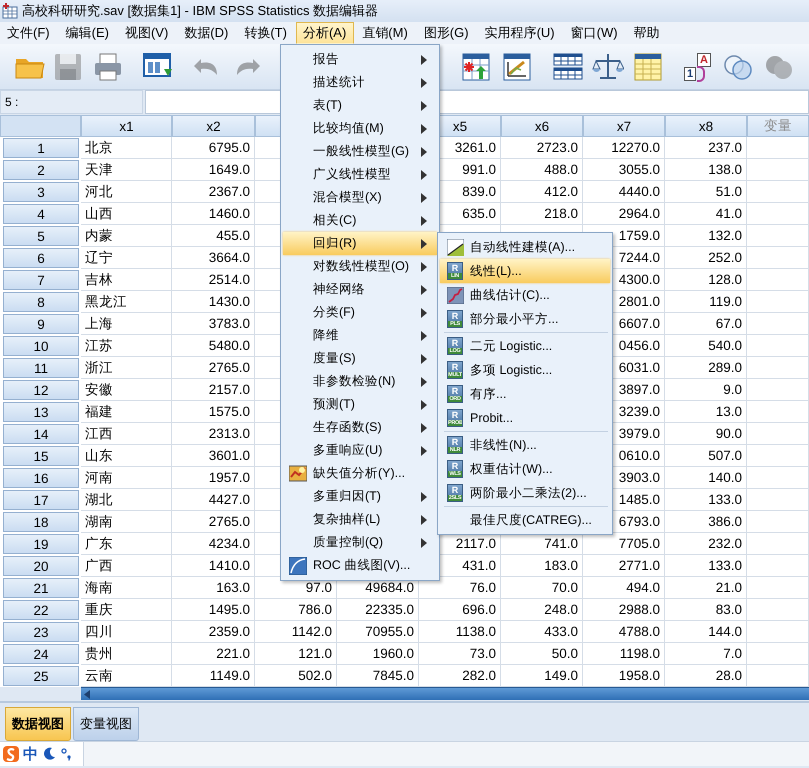  What do you see at coordinates (41, 412) in the screenshot?
I see `row-header: 13` at bounding box center [41, 412].